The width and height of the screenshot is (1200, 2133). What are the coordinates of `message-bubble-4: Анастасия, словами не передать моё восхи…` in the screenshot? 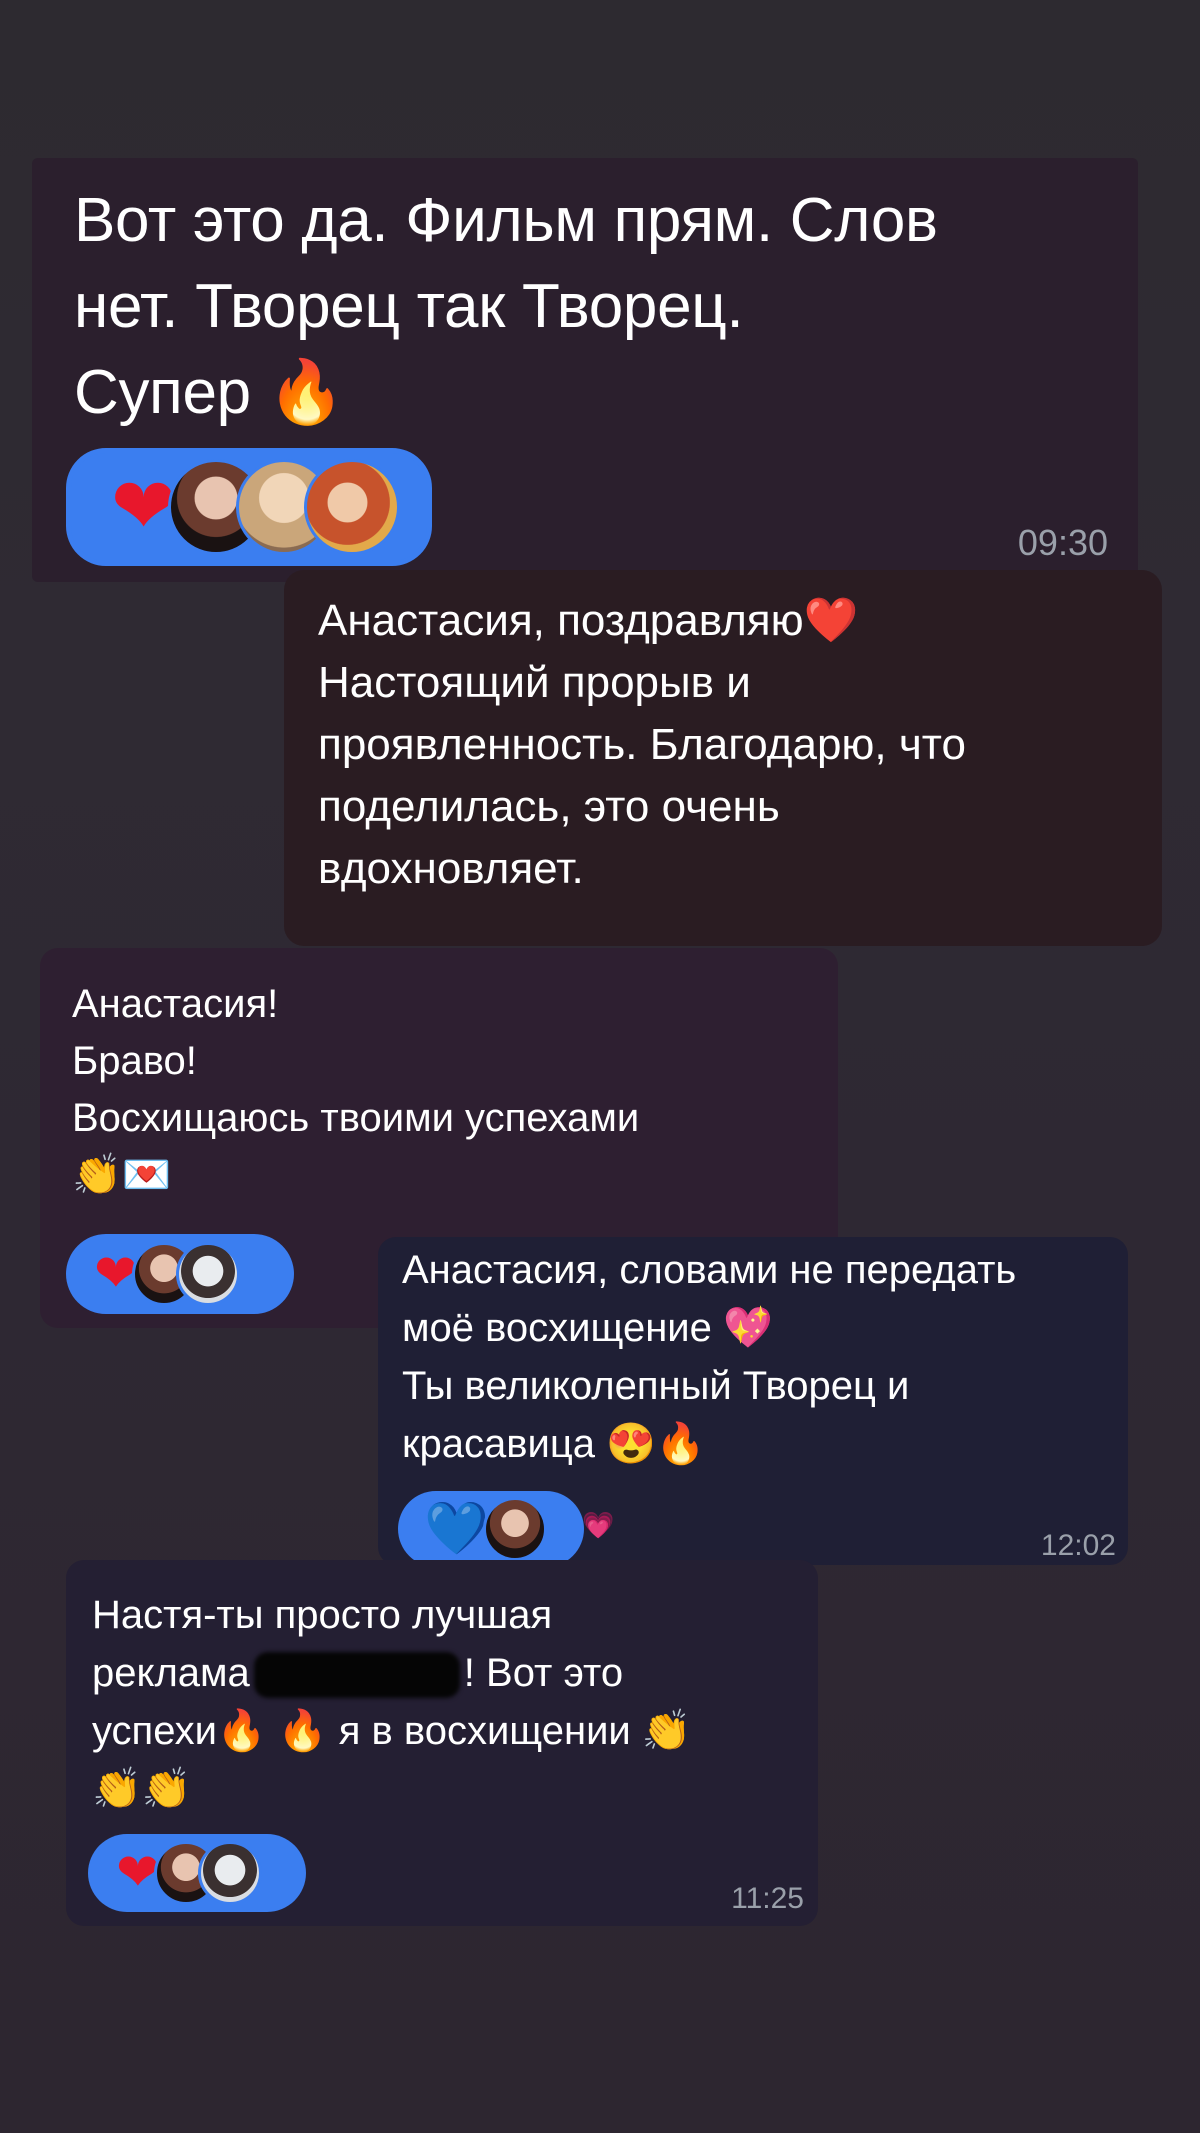 It's located at (753, 1402).